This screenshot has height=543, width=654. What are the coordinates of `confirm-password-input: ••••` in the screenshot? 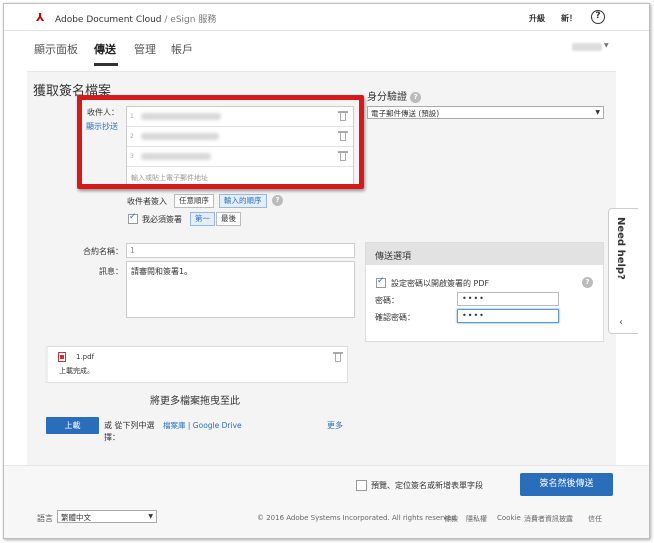 It's located at (508, 316).